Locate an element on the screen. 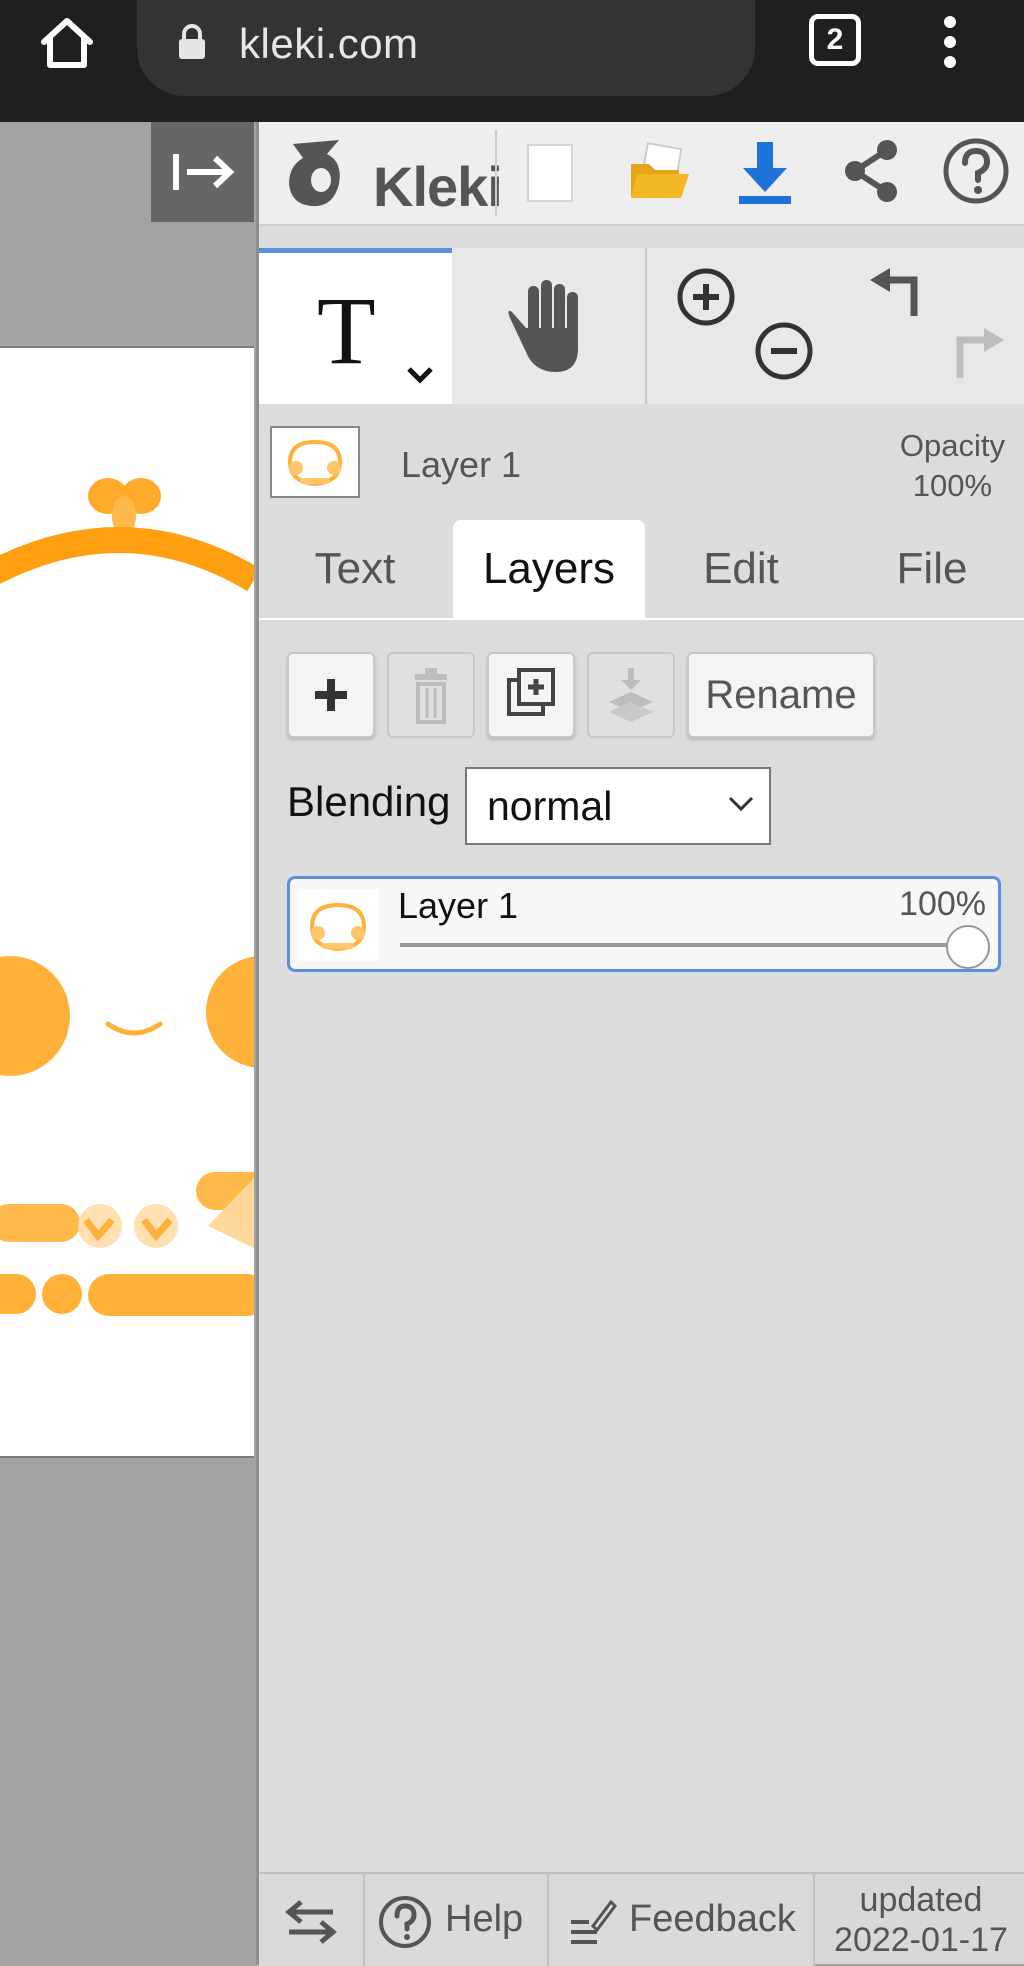  kleki-logo-icon is located at coordinates (314, 173).